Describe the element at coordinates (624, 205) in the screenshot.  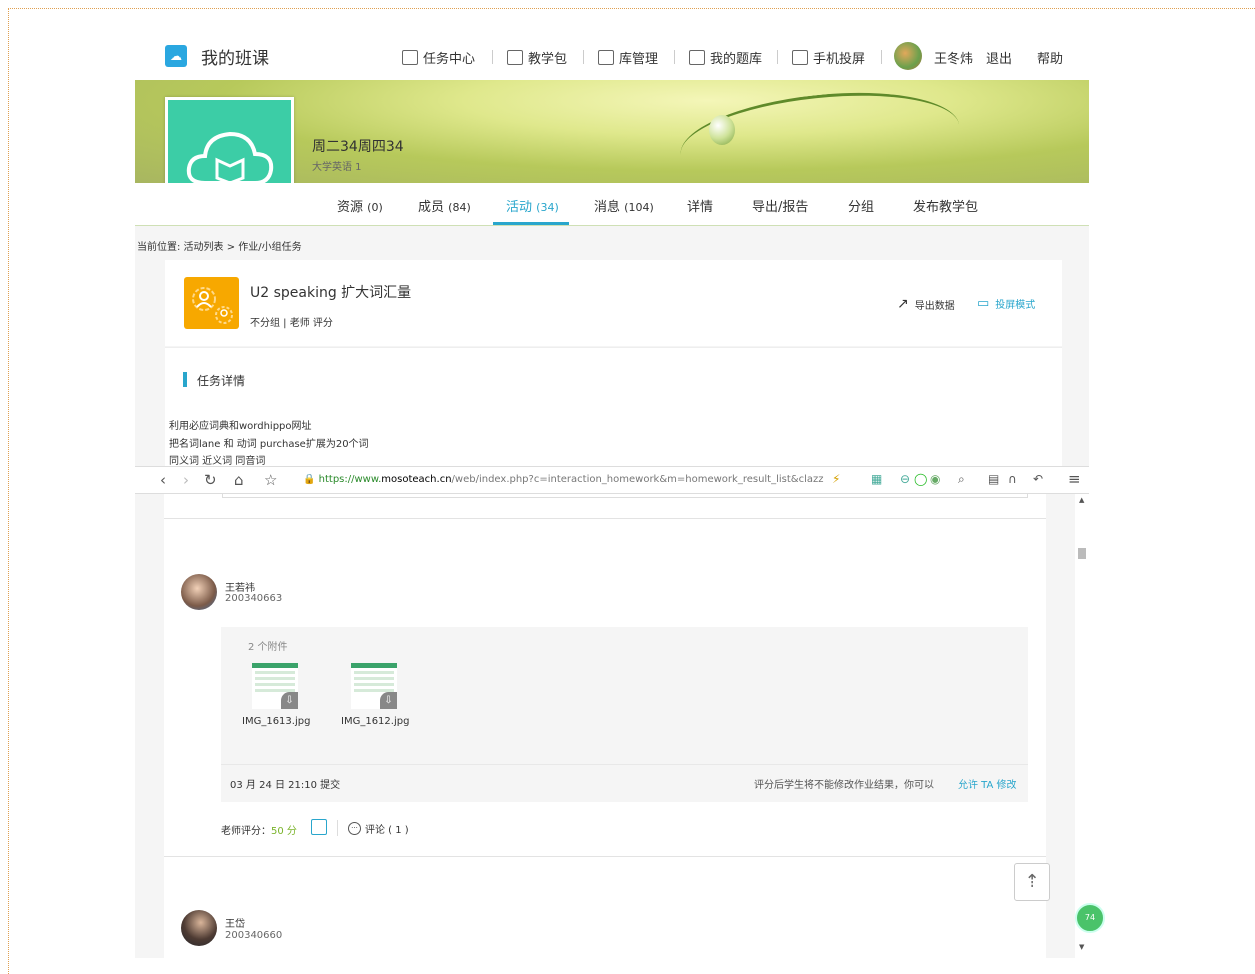
I see `tab-messages: 消息 (104)` at that location.